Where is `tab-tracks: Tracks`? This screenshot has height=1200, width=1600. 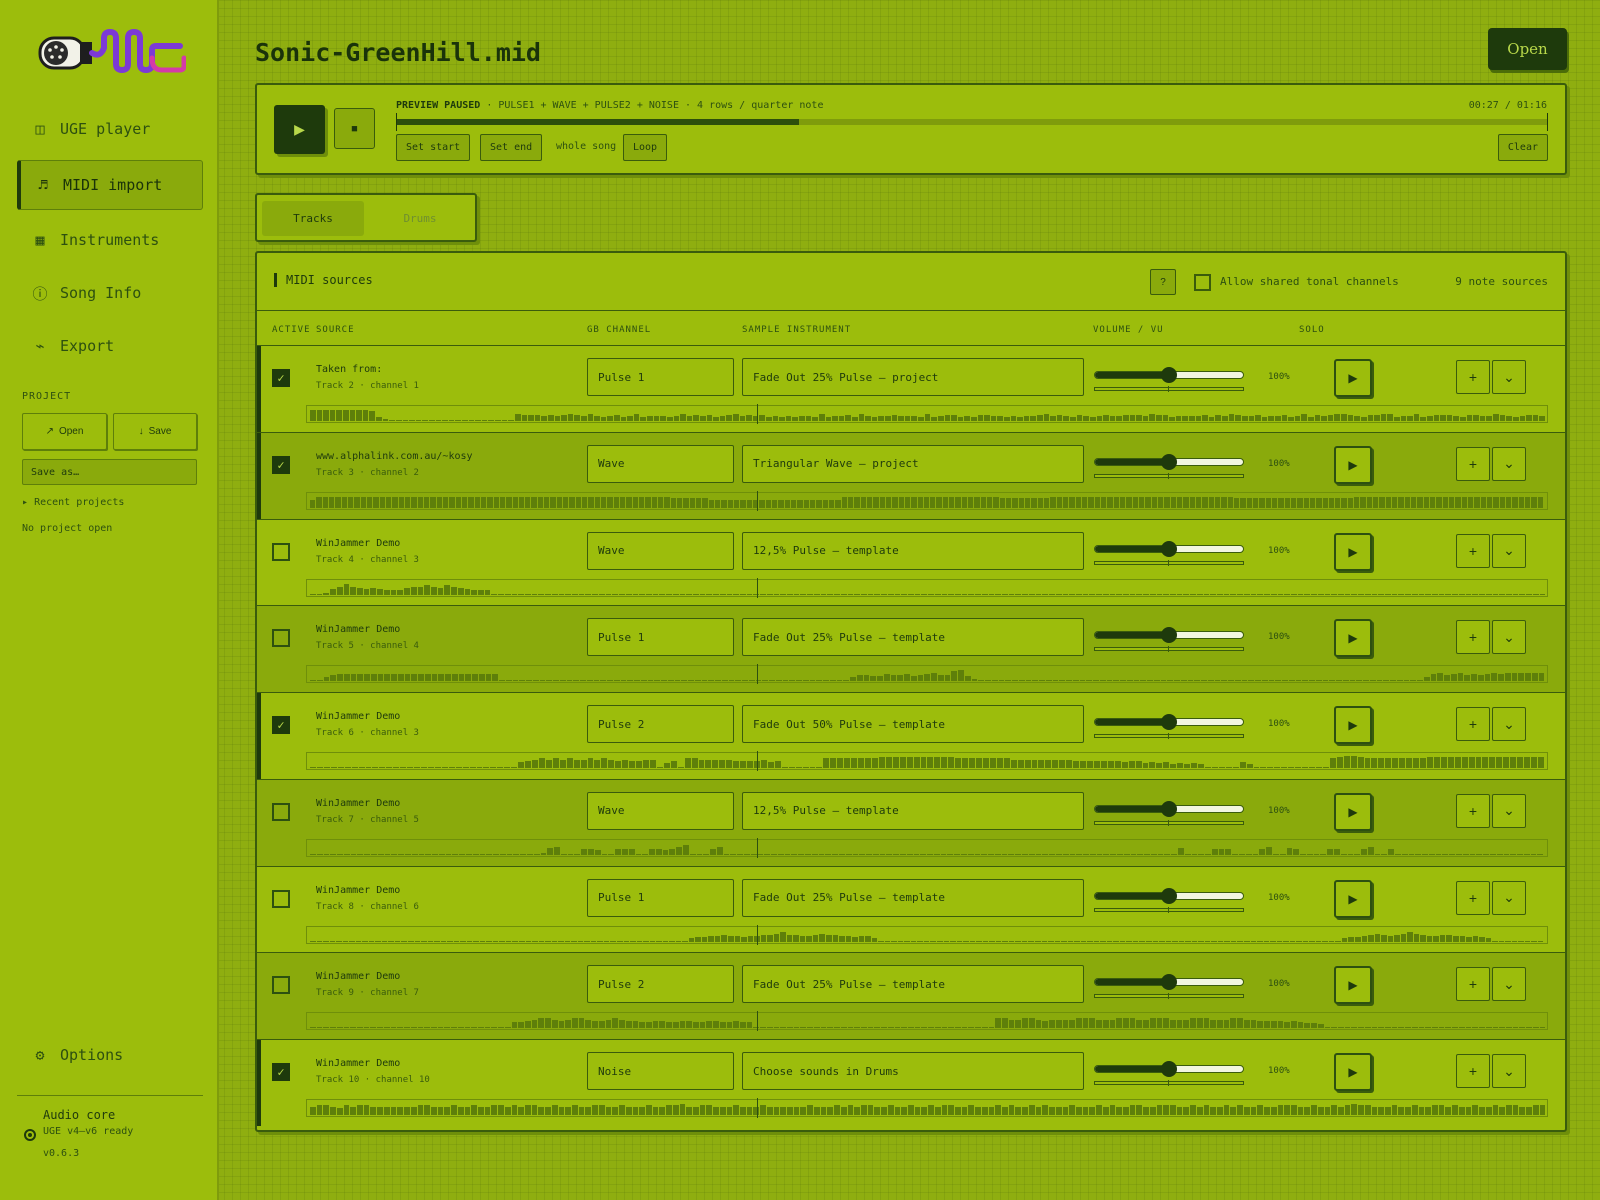
tab-tracks: Tracks is located at coordinates (313, 218).